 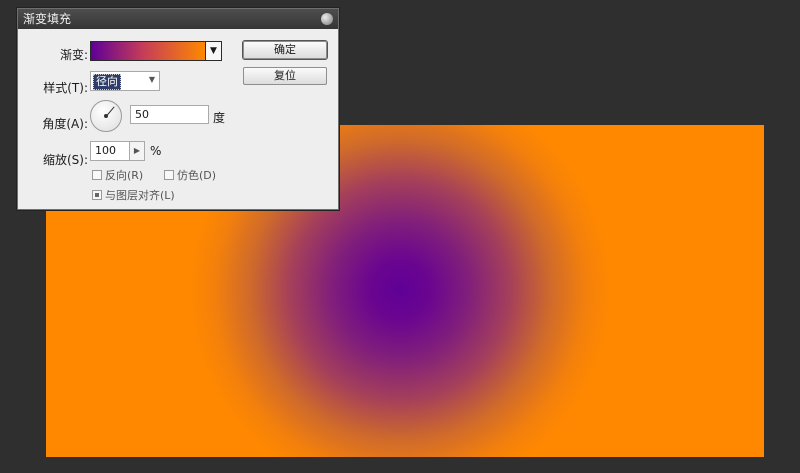 I want to click on scale-unit: %, so click(x=156, y=151).